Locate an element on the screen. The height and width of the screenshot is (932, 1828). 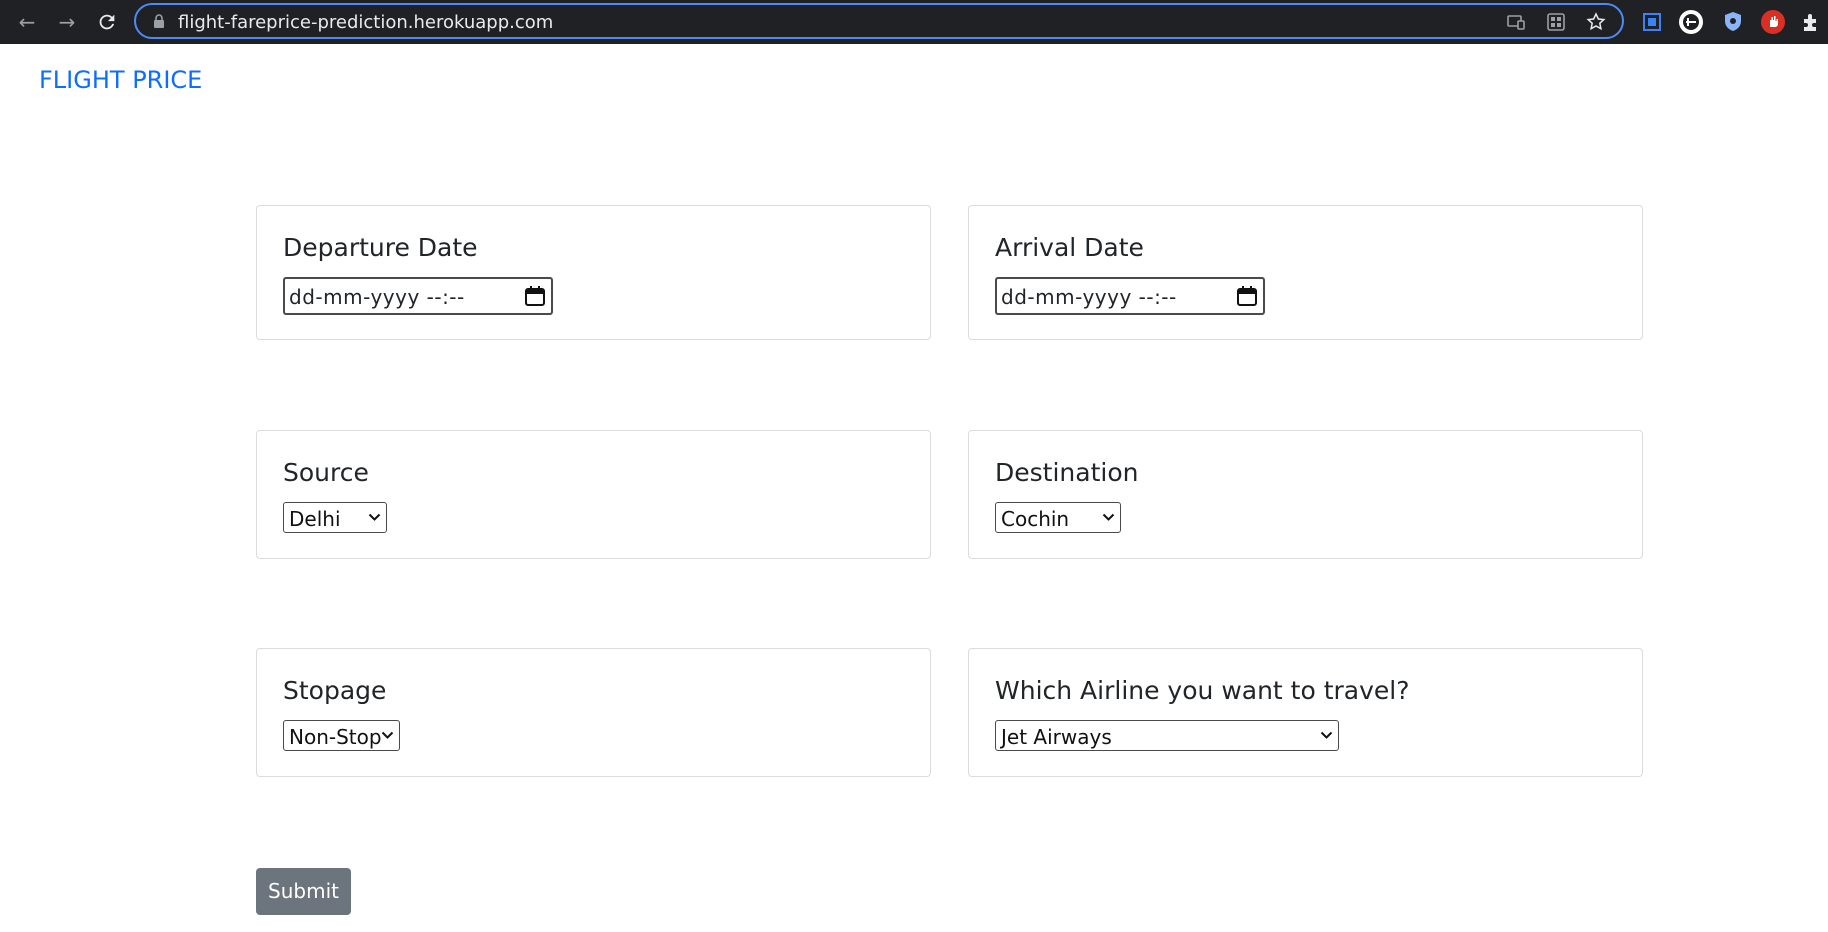
departure-date-label: Departure Date is located at coordinates (380, 247).